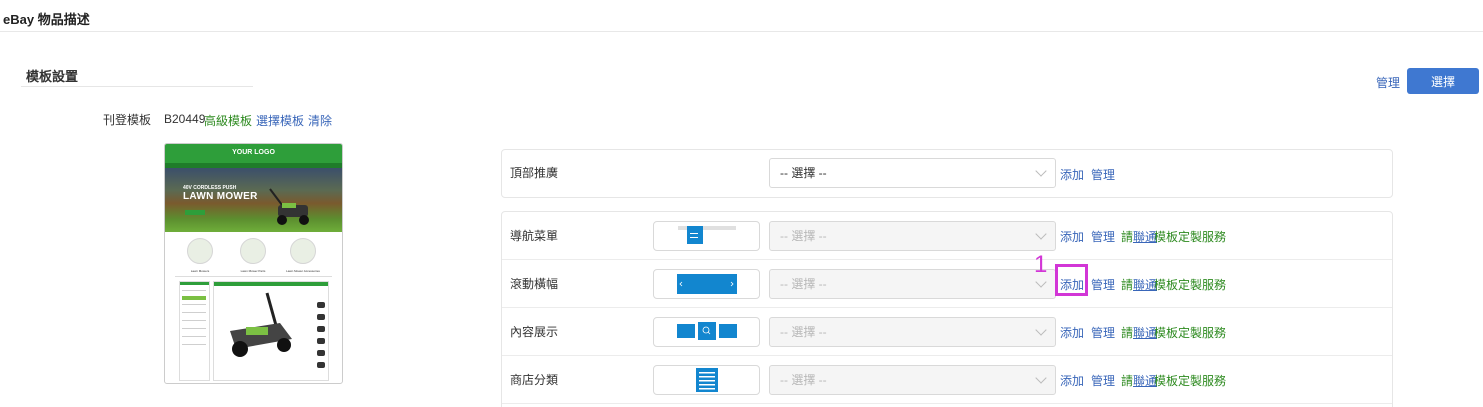  I want to click on content-service-prefix: 請, so click(1127, 333).